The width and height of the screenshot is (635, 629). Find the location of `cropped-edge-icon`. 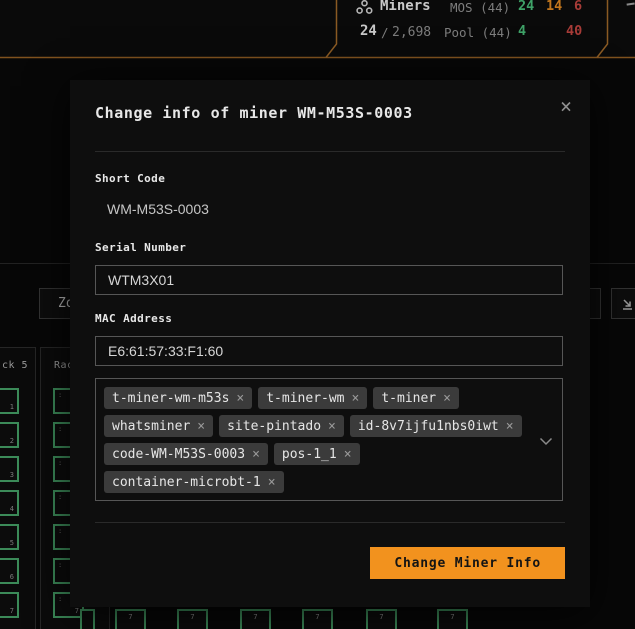

cropped-edge-icon is located at coordinates (630, 6).